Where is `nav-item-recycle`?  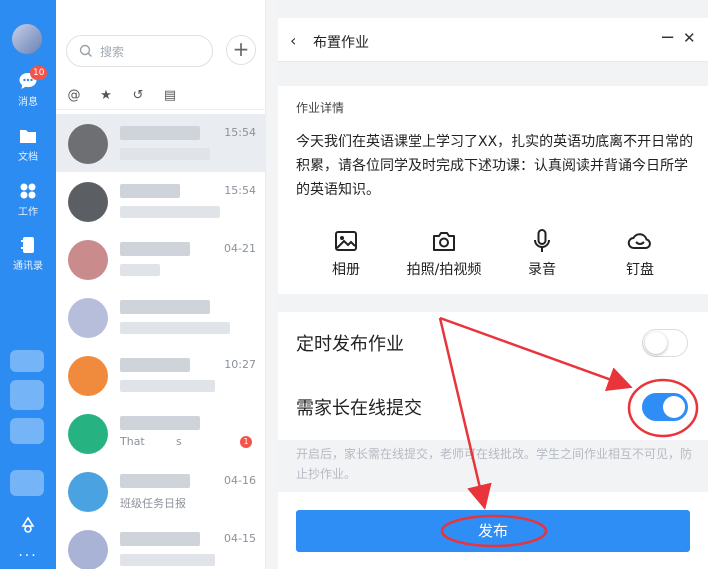
nav-item-recycle is located at coordinates (28, 525).